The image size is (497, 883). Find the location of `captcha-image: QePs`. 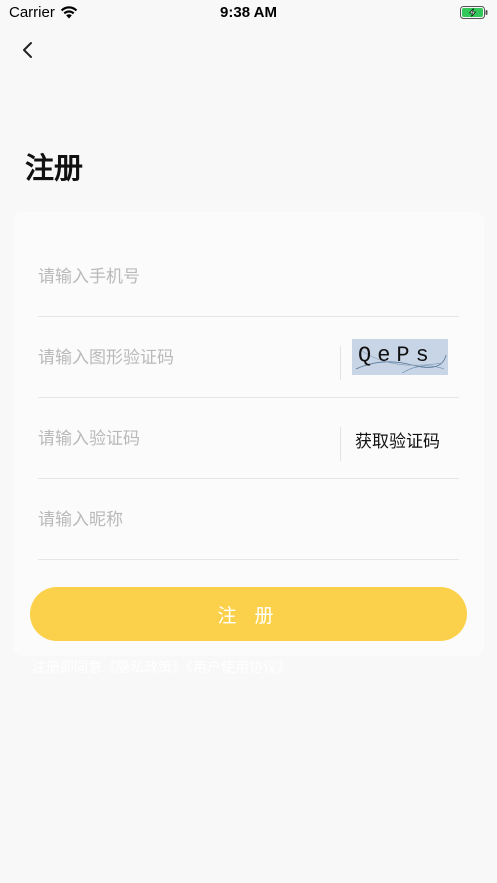

captcha-image: QePs is located at coordinates (400, 357).